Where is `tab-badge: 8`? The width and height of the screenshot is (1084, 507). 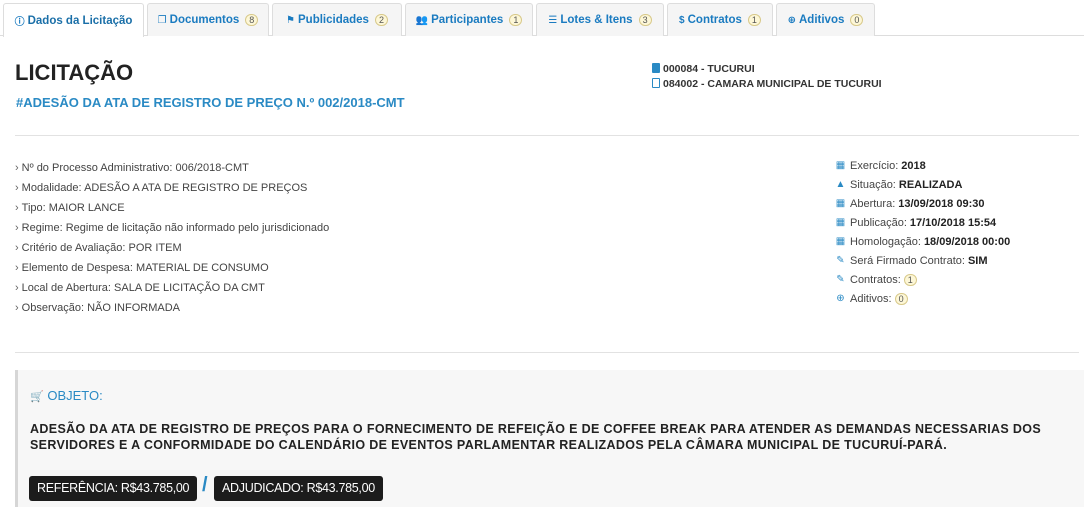 tab-badge: 8 is located at coordinates (252, 20).